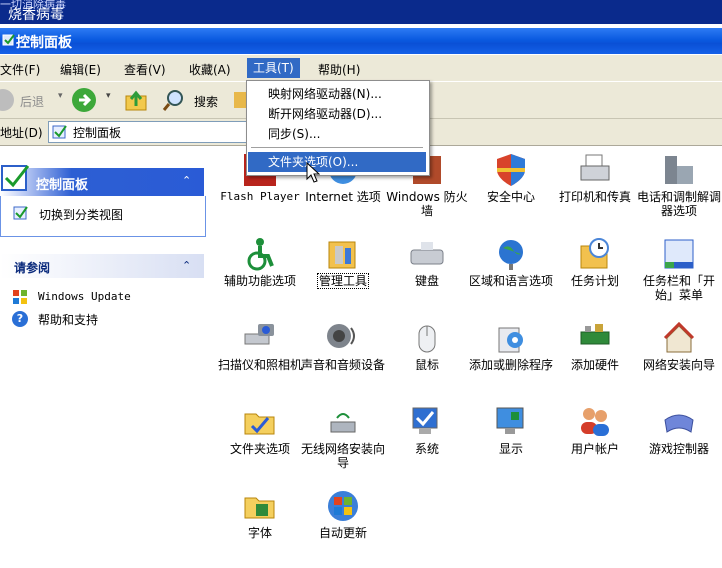 Image resolution: width=722 pixels, height=568 pixels. Describe the element at coordinates (339, 69) in the screenshot. I see `menu-help: 帮助(H)` at that location.